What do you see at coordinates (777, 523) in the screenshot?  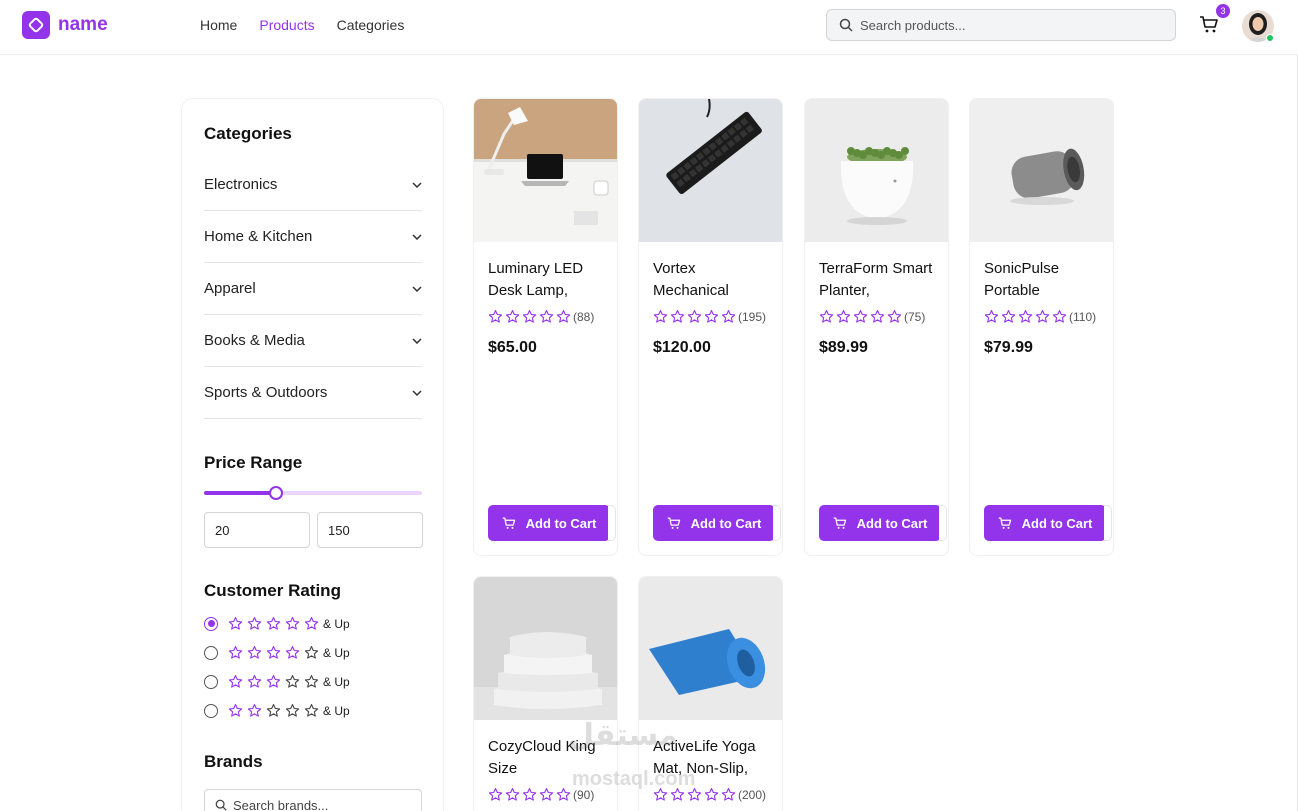 I see `button-edge` at bounding box center [777, 523].